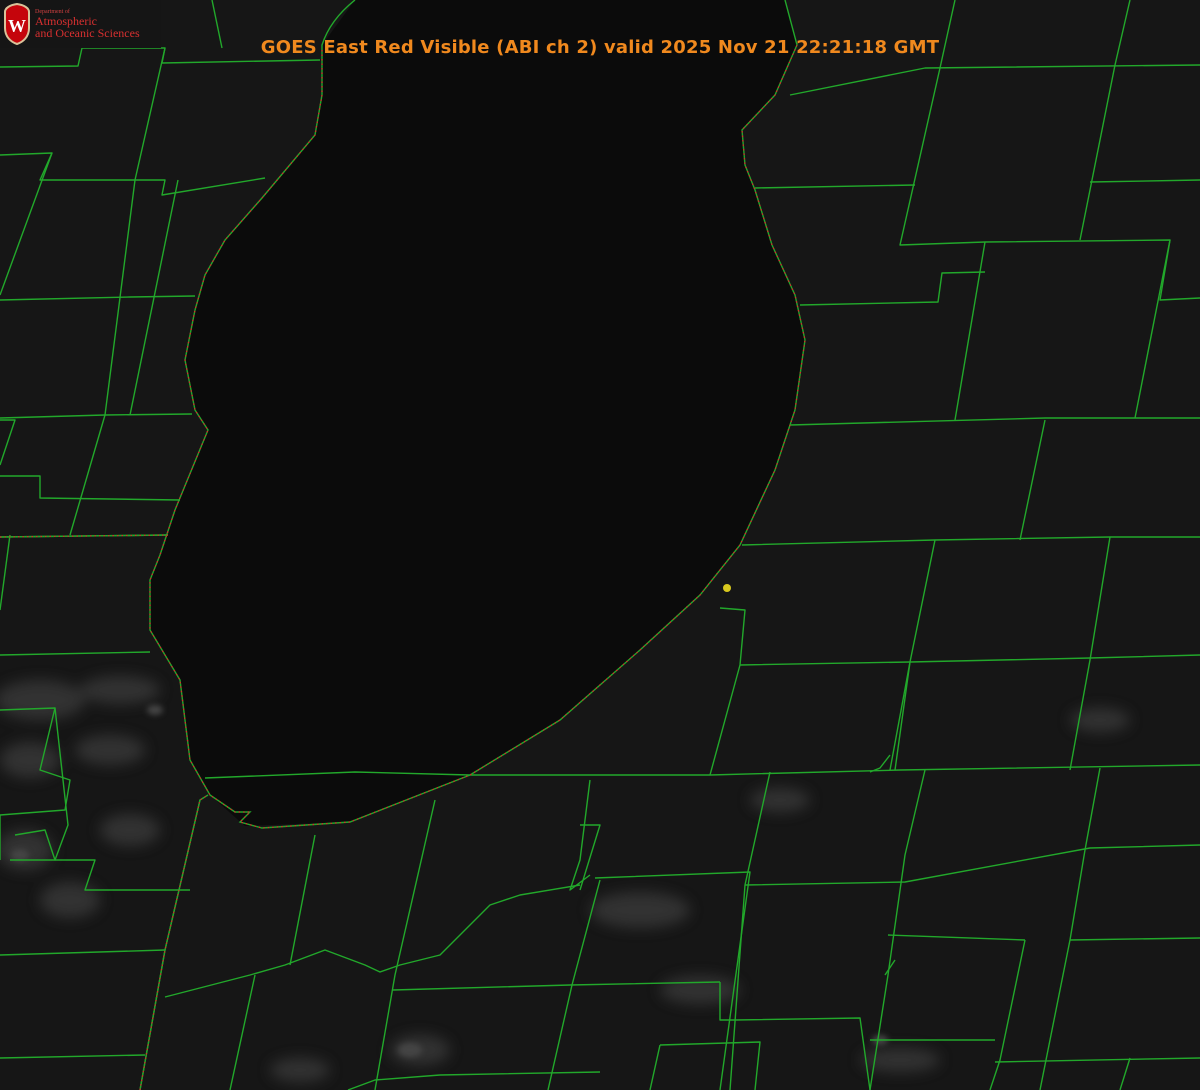 This screenshot has height=1090, width=1200. Describe the element at coordinates (727, 588) in the screenshot. I see `station-marker` at that location.